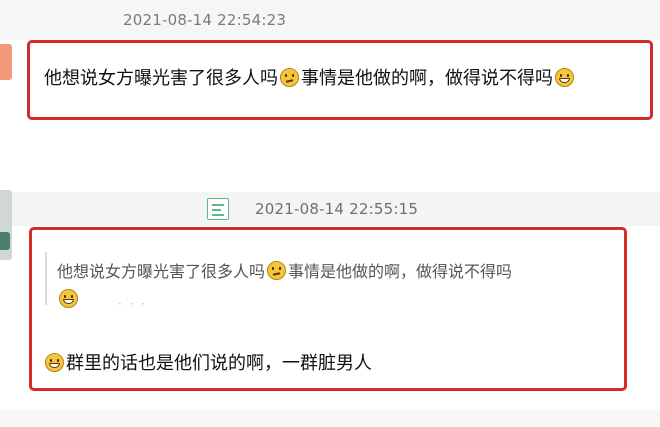 The height and width of the screenshot is (427, 660). What do you see at coordinates (6, 62) in the screenshot?
I see `avatar` at bounding box center [6, 62].